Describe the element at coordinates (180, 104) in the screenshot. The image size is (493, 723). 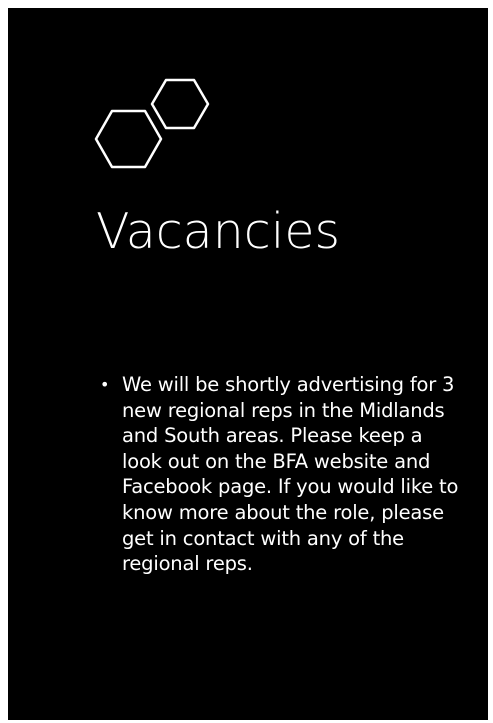
I see `small-hexagon-icon` at that location.